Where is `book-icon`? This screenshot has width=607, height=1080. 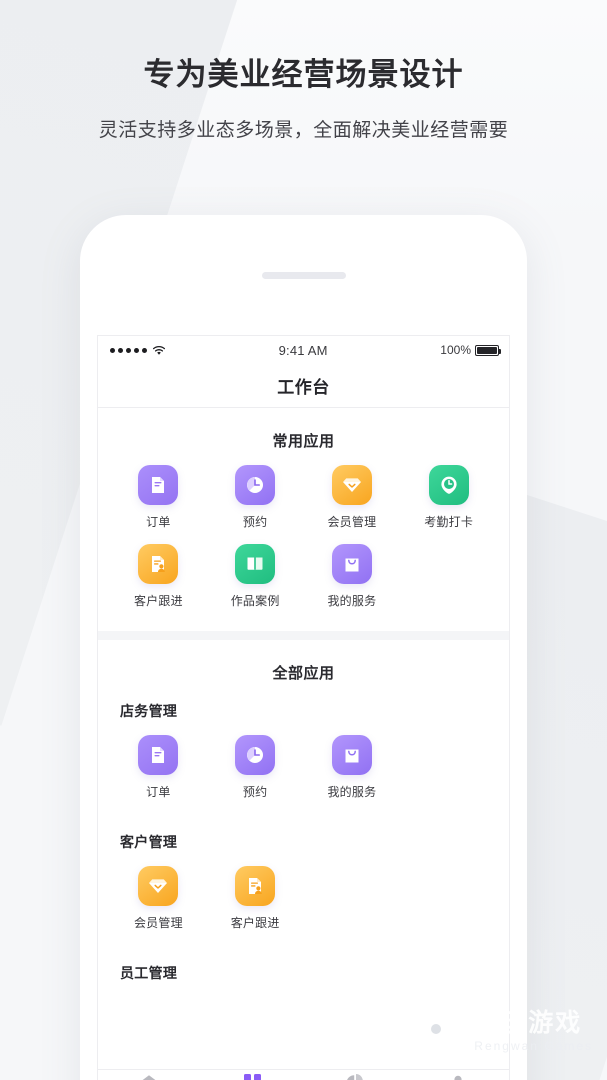
book-icon is located at coordinates (255, 564).